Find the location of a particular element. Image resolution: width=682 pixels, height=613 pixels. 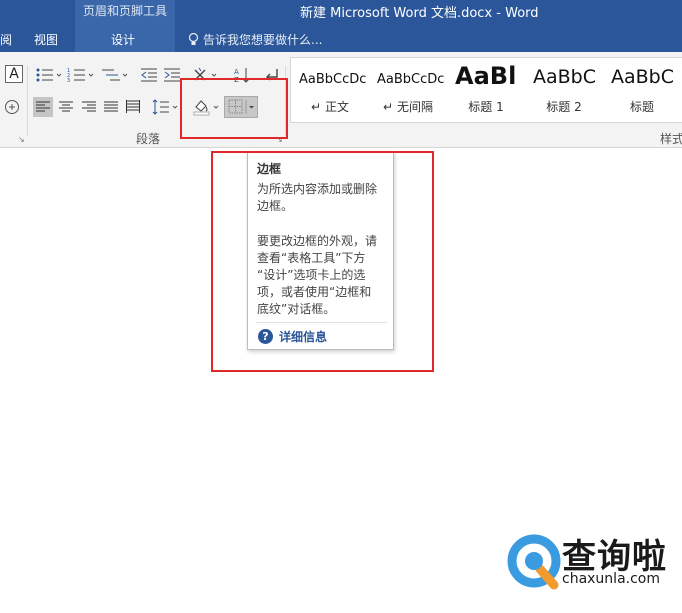

increase-indent-button is located at coordinates (172, 75).